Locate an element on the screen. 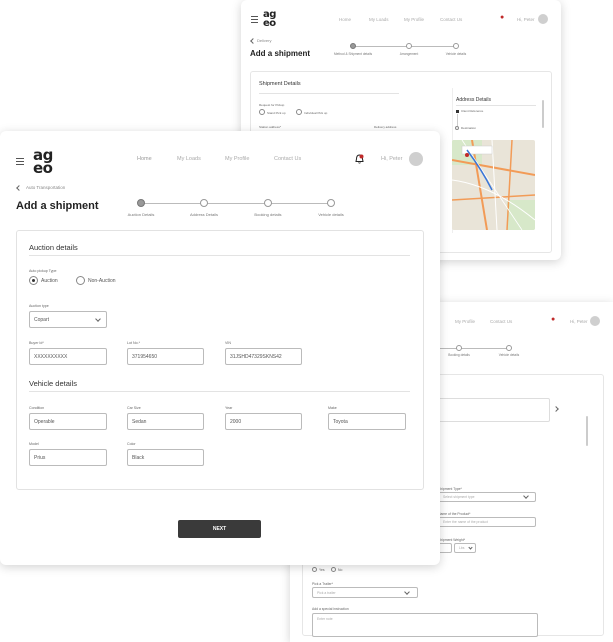 This screenshot has width=613, height=642. condition-input: Operable is located at coordinates (68, 421).